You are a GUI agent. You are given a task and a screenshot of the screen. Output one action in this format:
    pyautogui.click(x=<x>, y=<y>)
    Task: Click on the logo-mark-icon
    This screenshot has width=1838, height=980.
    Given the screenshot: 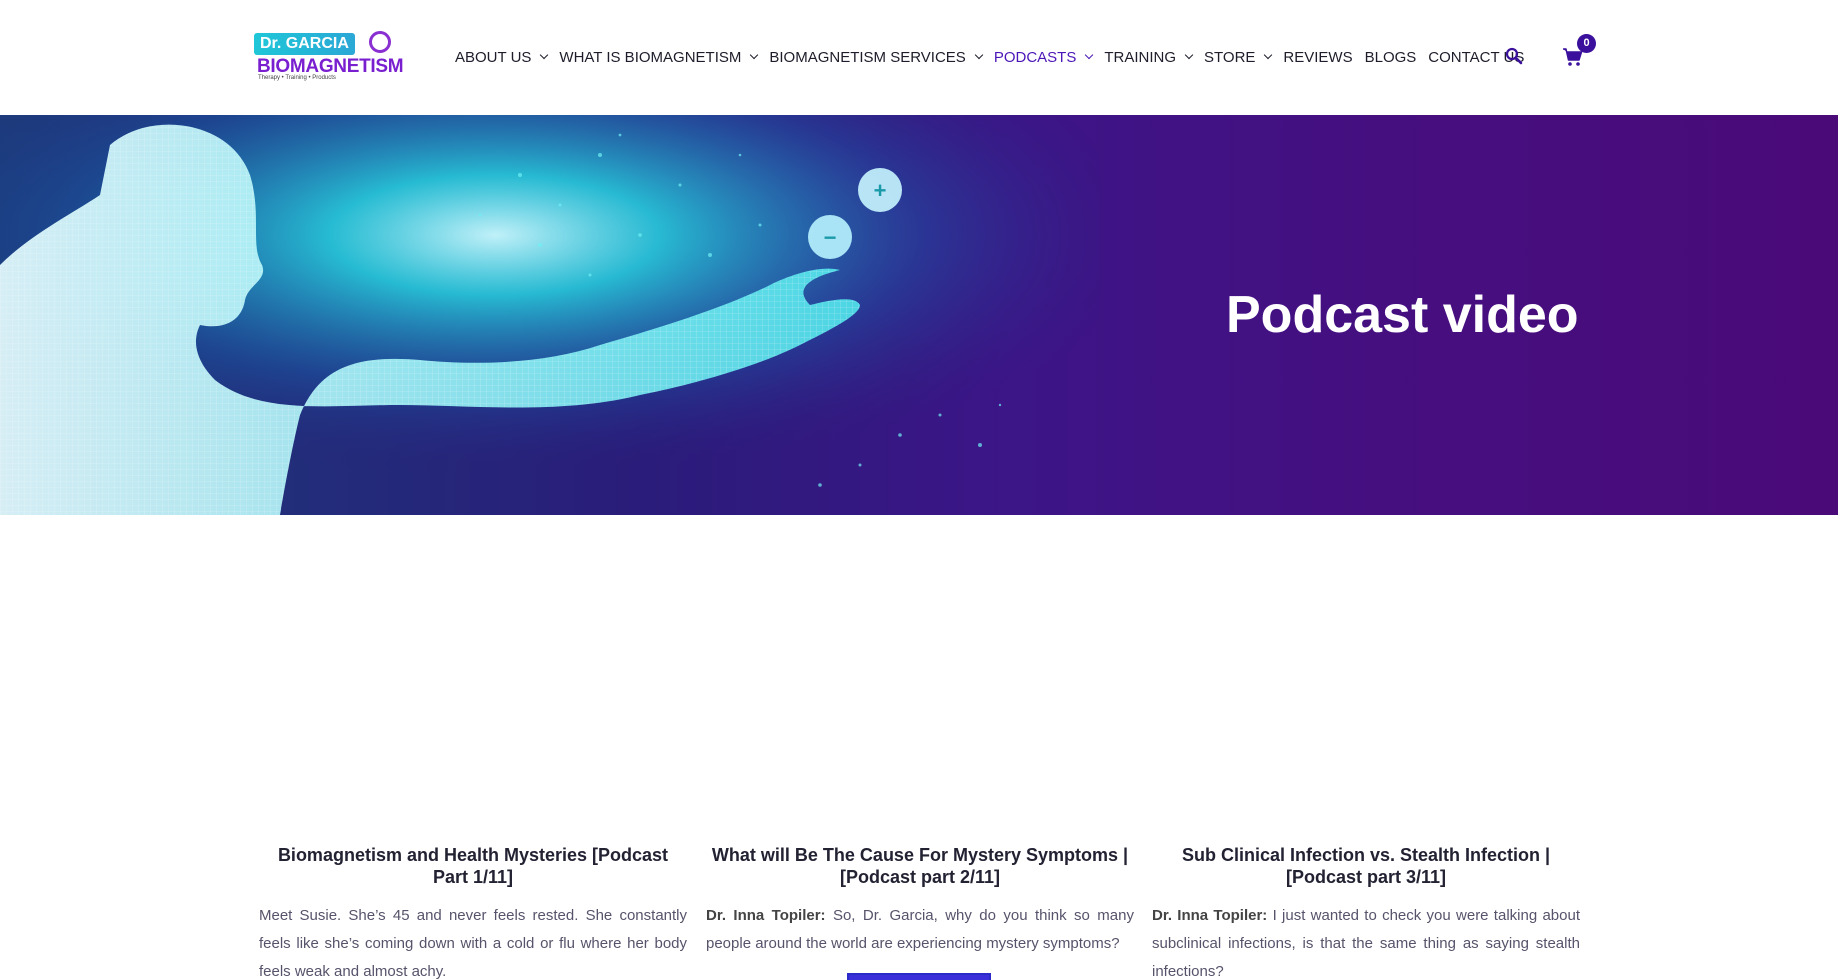 What is the action you would take?
    pyautogui.click(x=380, y=42)
    